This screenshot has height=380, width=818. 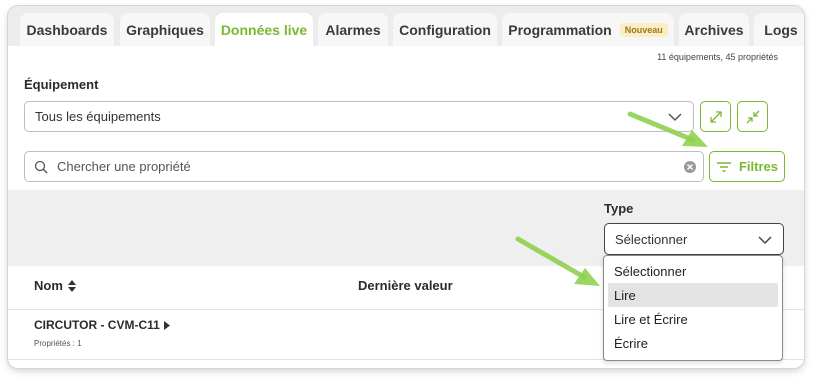 What do you see at coordinates (98, 116) in the screenshot?
I see `equipment-select-value: Tous les équipements` at bounding box center [98, 116].